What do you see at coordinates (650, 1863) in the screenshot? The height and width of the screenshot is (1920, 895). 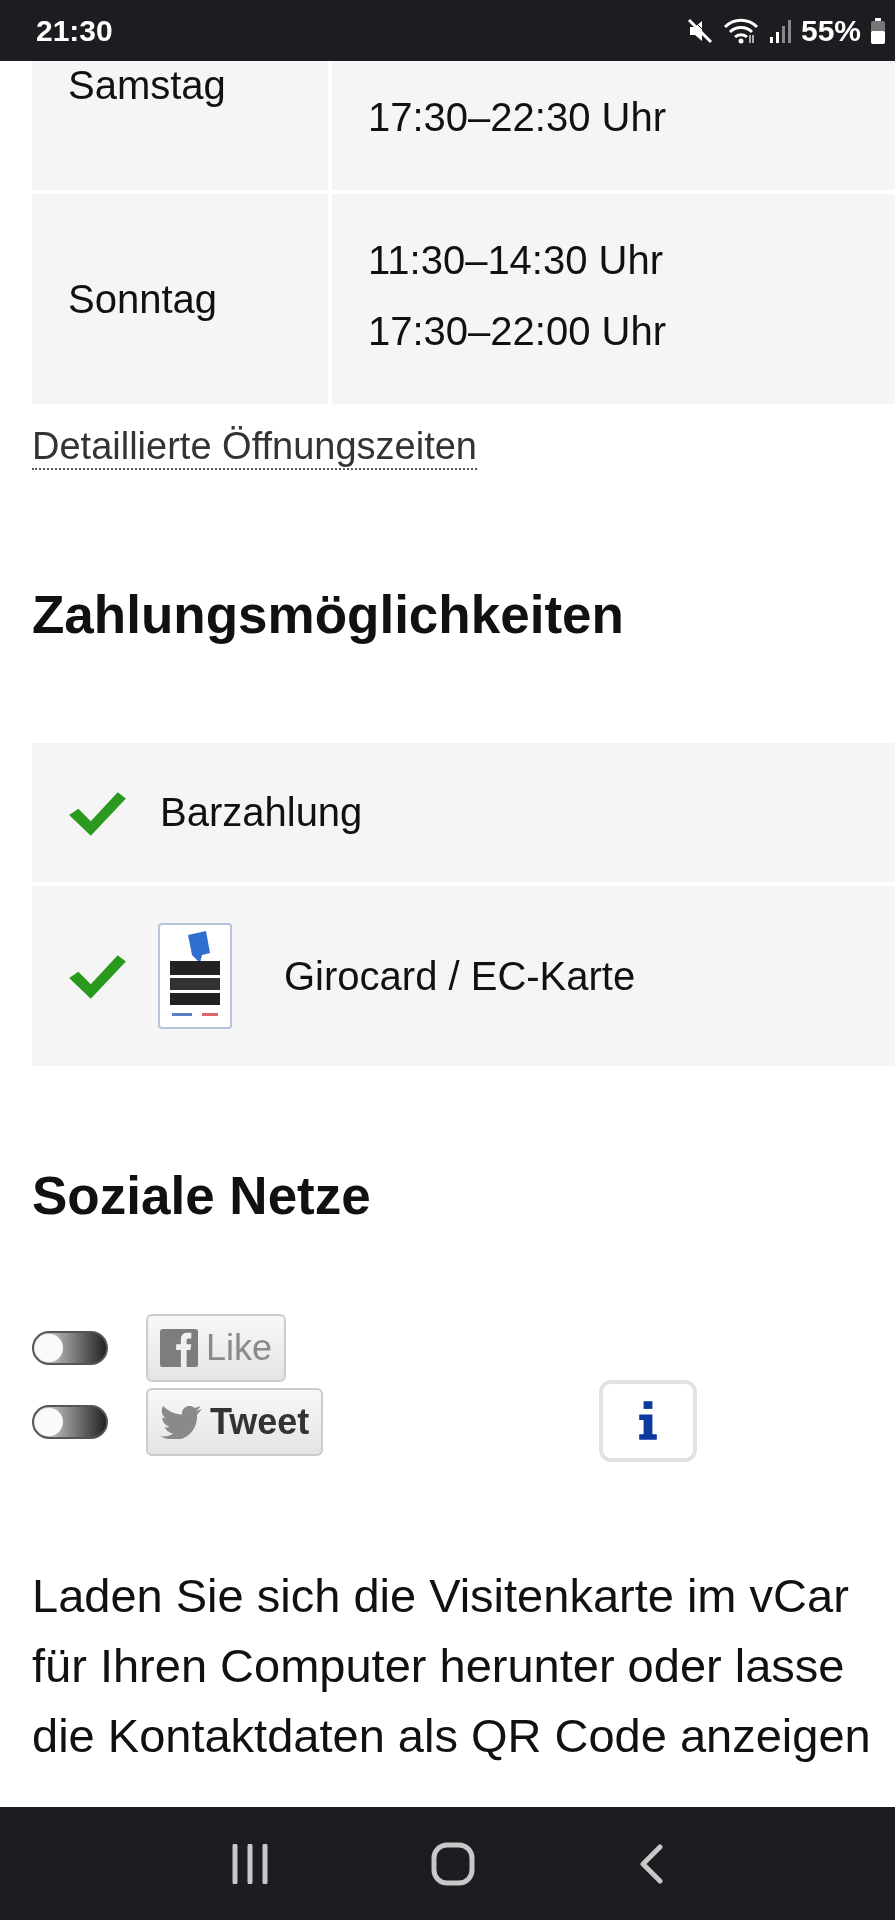 I see `back-icon` at bounding box center [650, 1863].